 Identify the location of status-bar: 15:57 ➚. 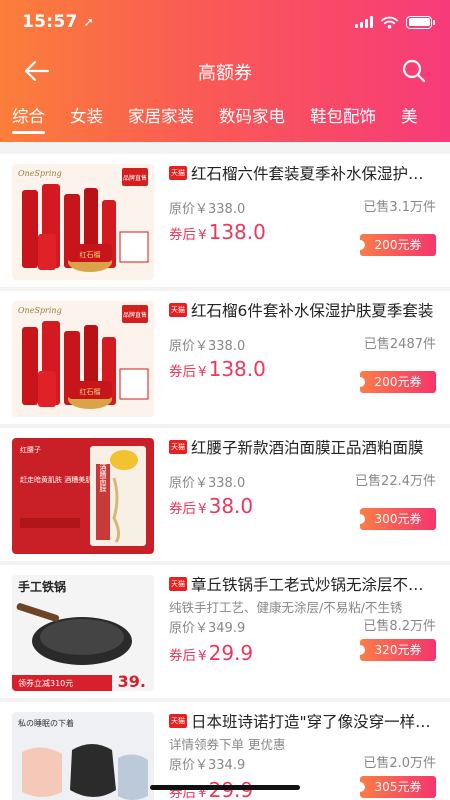
(228, 22).